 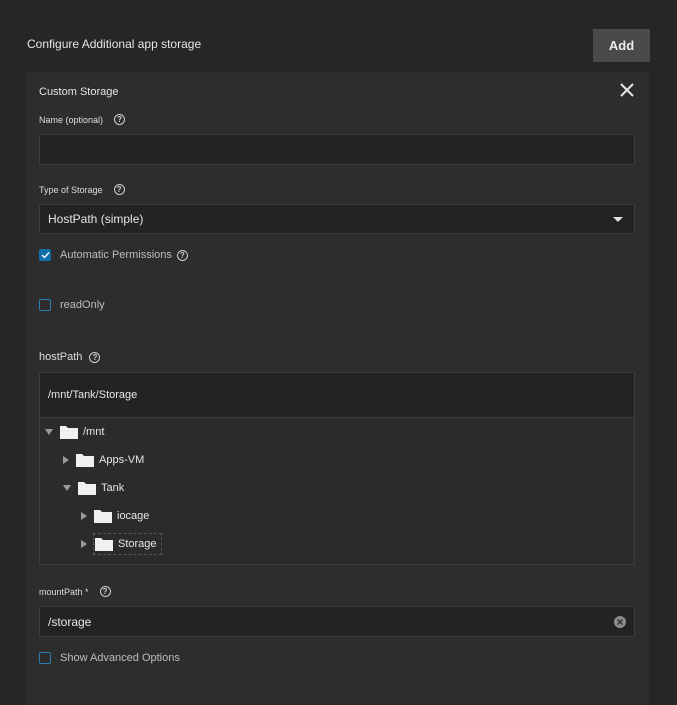 What do you see at coordinates (82, 305) in the screenshot?
I see `read-only-label: readOnly` at bounding box center [82, 305].